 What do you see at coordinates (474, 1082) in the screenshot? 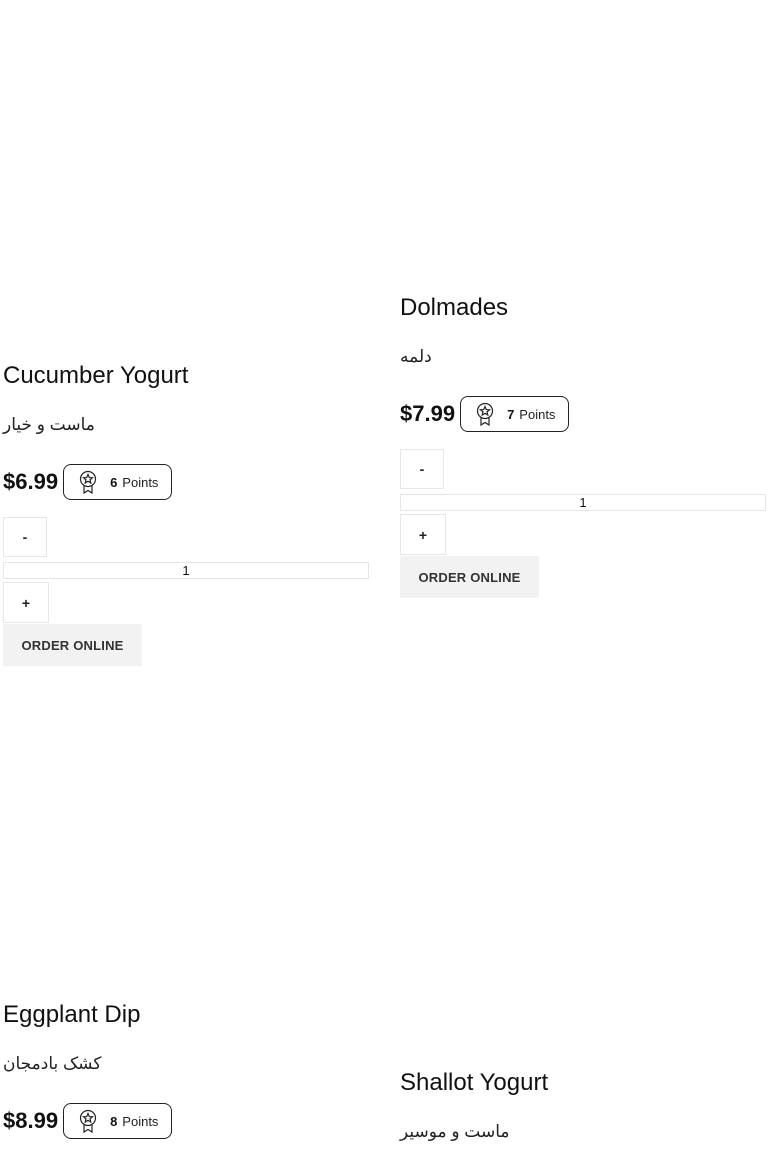
I see `product-title: Shallot Yogurt` at bounding box center [474, 1082].